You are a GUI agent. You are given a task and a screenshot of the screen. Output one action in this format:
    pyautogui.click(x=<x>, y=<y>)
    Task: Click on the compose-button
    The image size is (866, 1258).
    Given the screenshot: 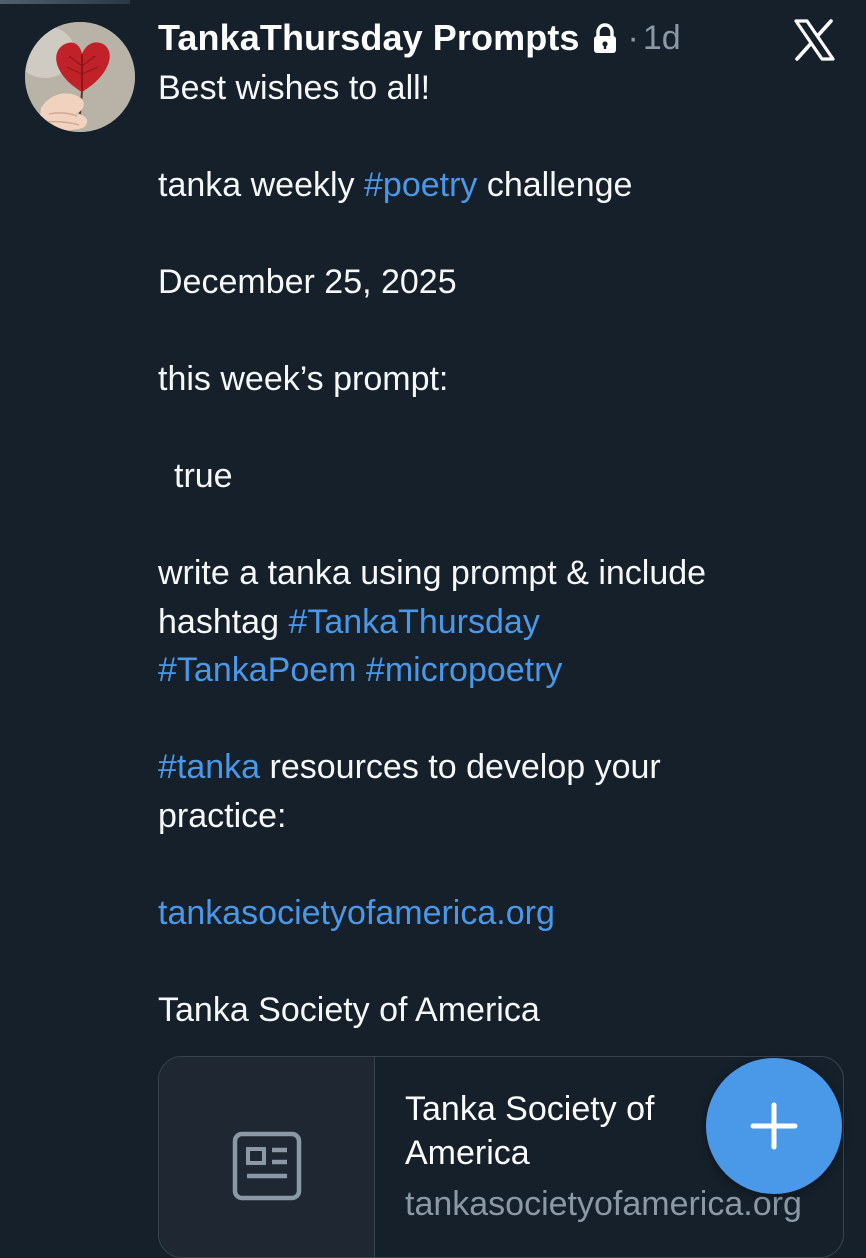 What is the action you would take?
    pyautogui.click(x=774, y=1126)
    